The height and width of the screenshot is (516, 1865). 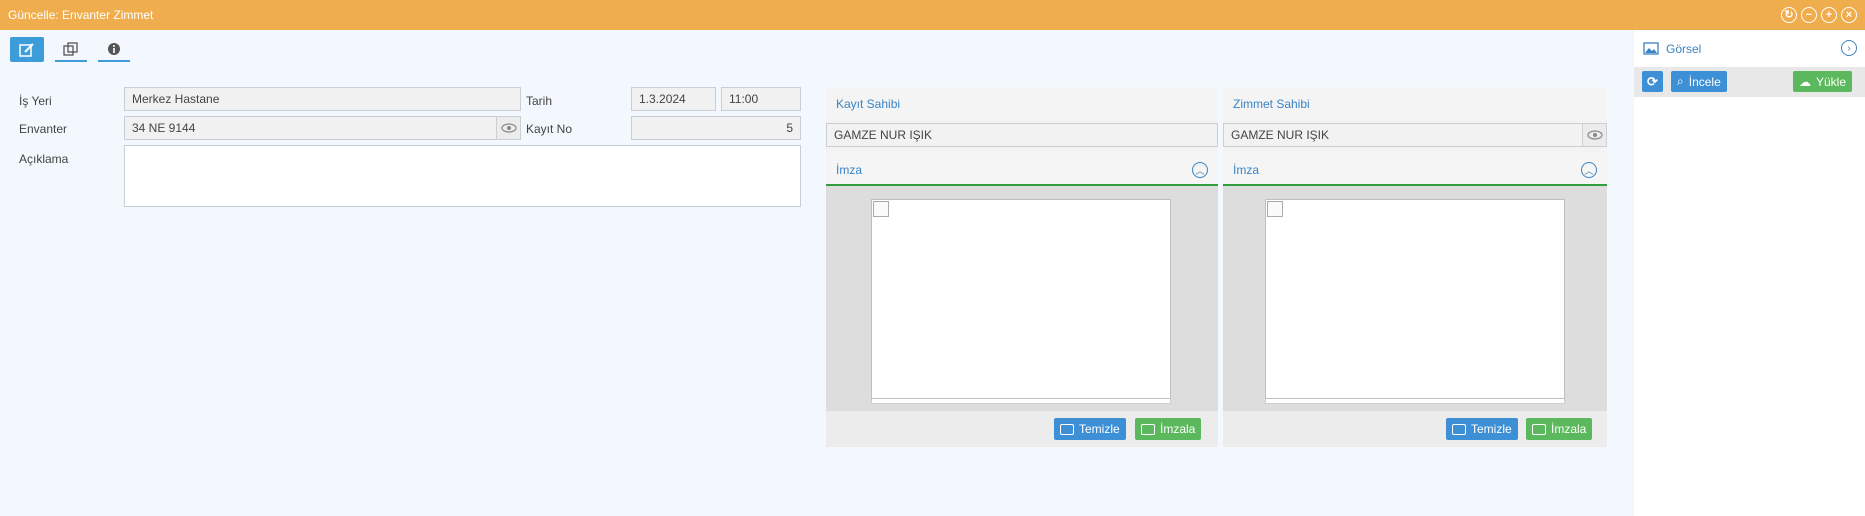 What do you see at coordinates (164, 128) in the screenshot?
I see `envanter-value: 34 NE 9144` at bounding box center [164, 128].